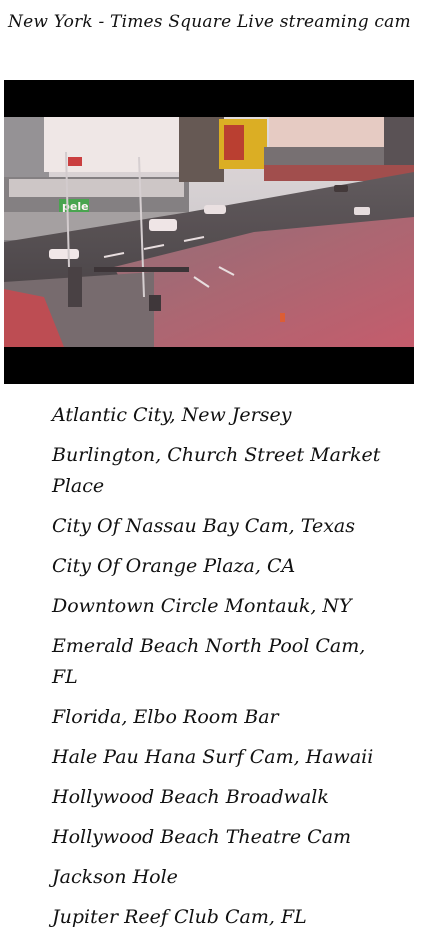  What do you see at coordinates (224, 757) in the screenshot?
I see `camera-link-hale-pau-hana: Hale Pau Hana Surf Cam, Hawaii` at bounding box center [224, 757].